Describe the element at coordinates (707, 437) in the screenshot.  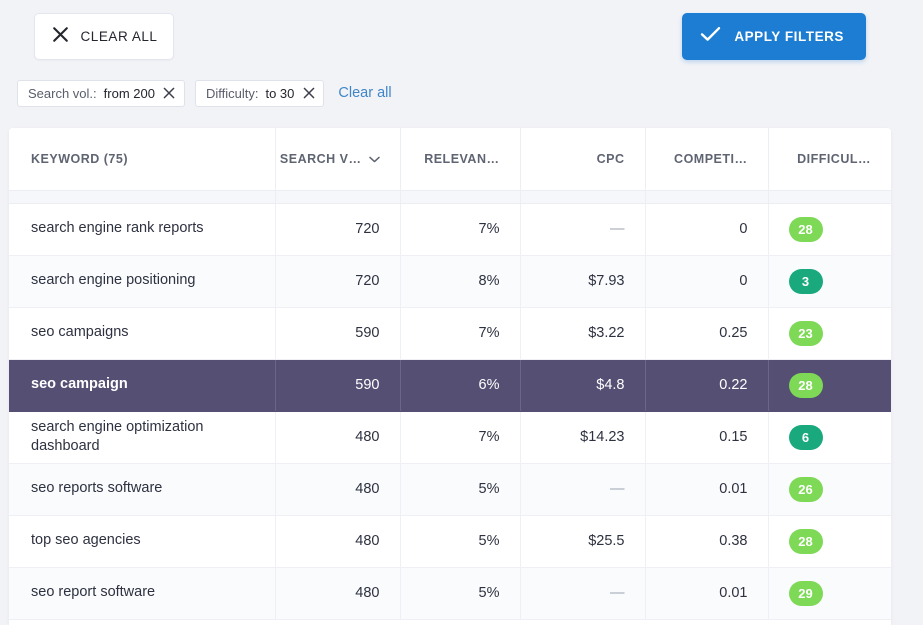
I see `cell-competition: 0.15` at that location.